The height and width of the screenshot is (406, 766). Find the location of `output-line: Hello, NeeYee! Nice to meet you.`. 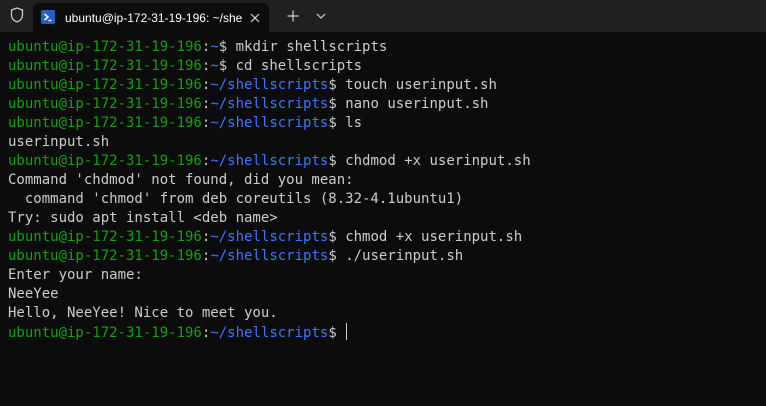

output-line: Hello, NeeYee! Nice to meet you. is located at coordinates (383, 313).